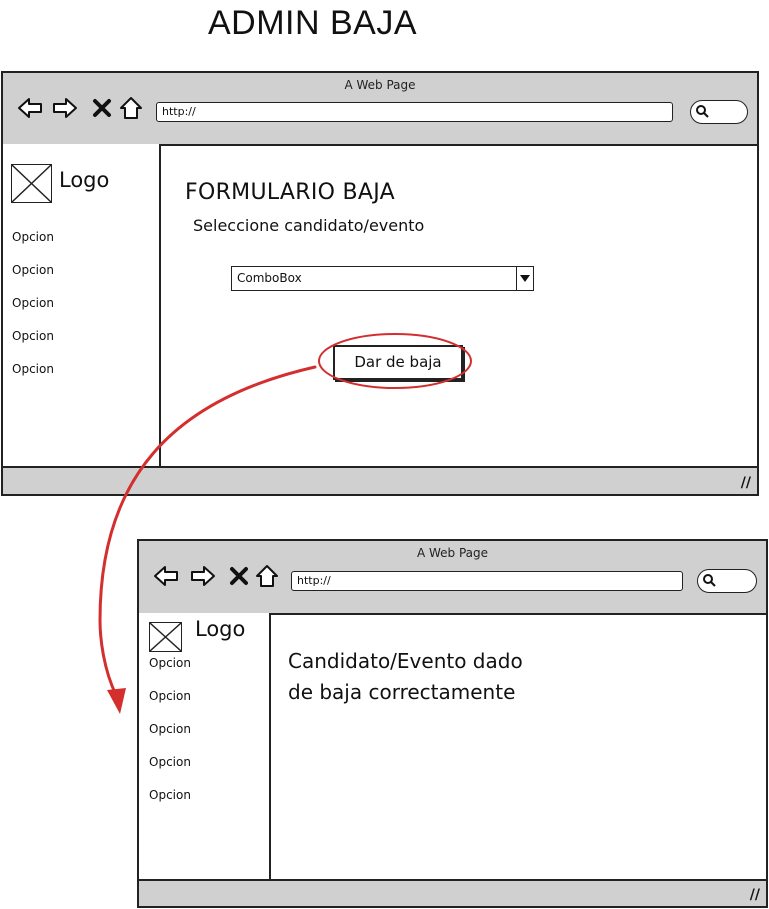  I want to click on flow-arrow-head, so click(116, 701).